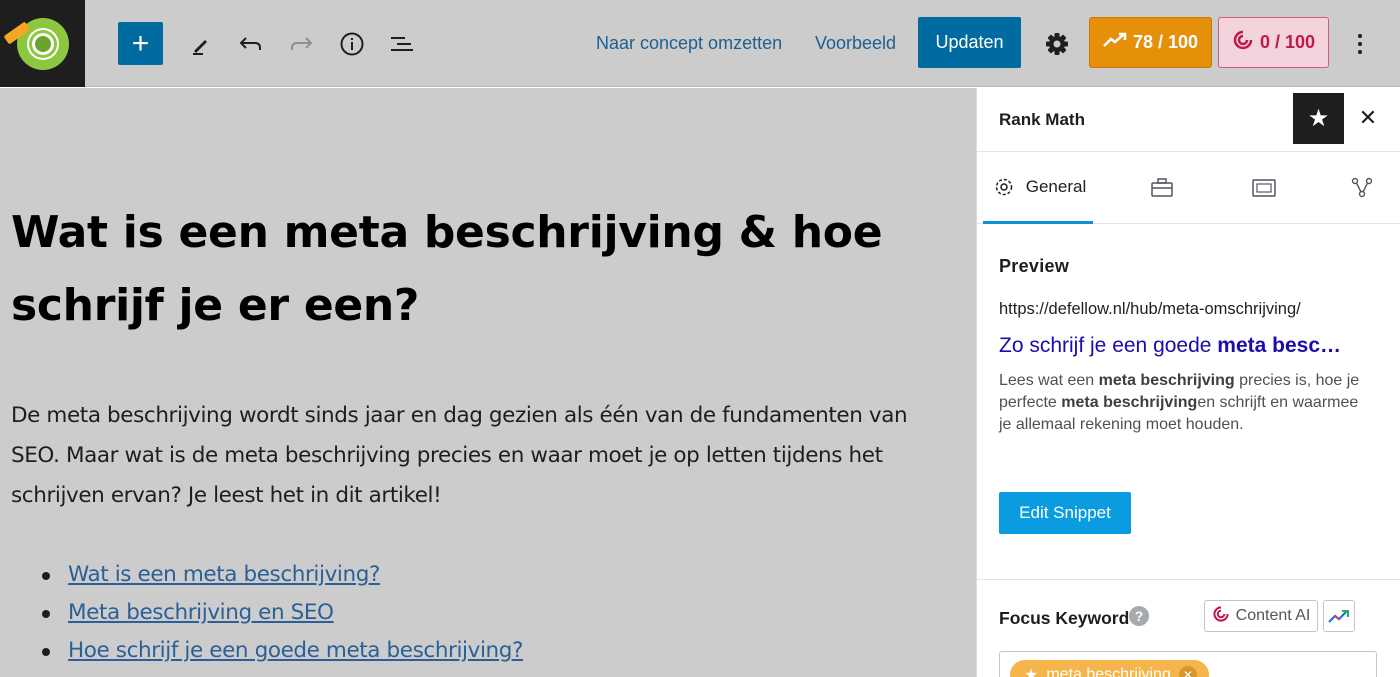 Image resolution: width=1400 pixels, height=677 pixels. Describe the element at coordinates (201, 43) in the screenshot. I see `pencil-icon` at that location.